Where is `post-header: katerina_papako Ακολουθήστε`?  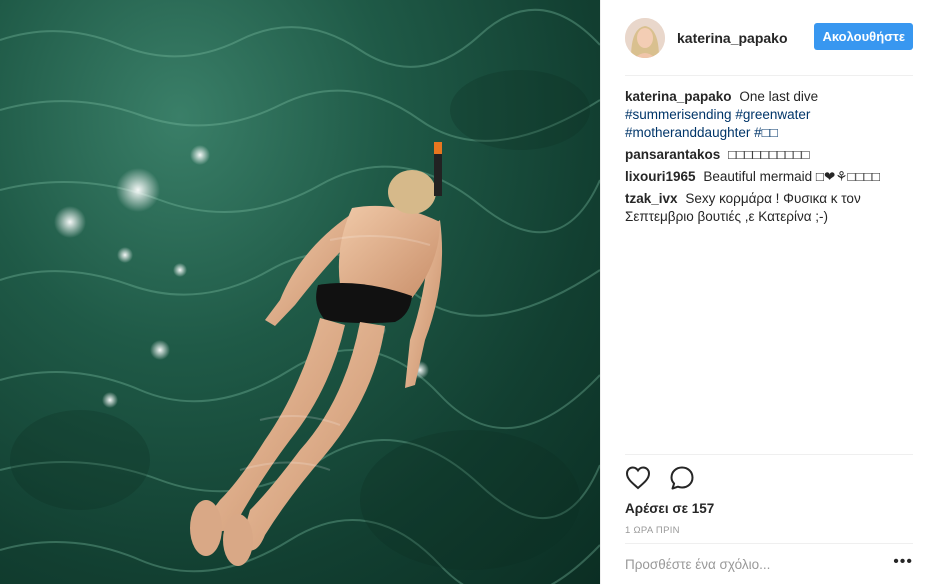 post-header: katerina_papako Ακολουθήστε is located at coordinates (769, 38).